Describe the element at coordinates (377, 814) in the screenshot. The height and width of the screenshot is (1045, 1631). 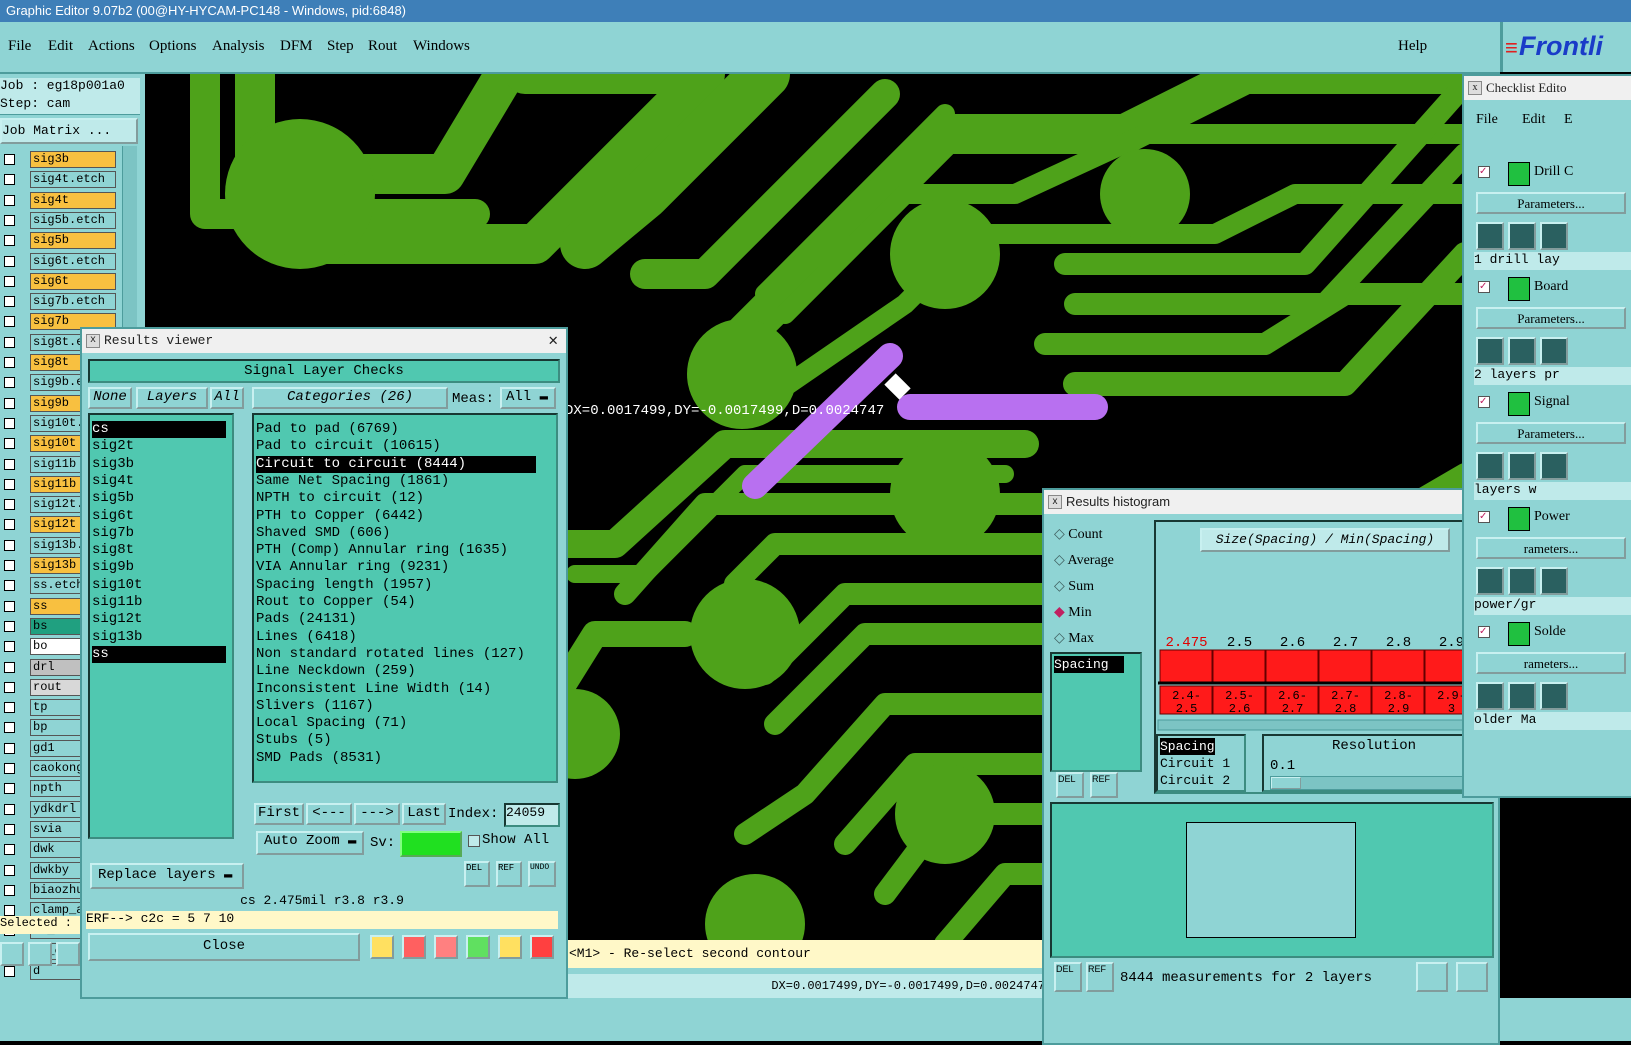
I see `next-button: --->` at that location.